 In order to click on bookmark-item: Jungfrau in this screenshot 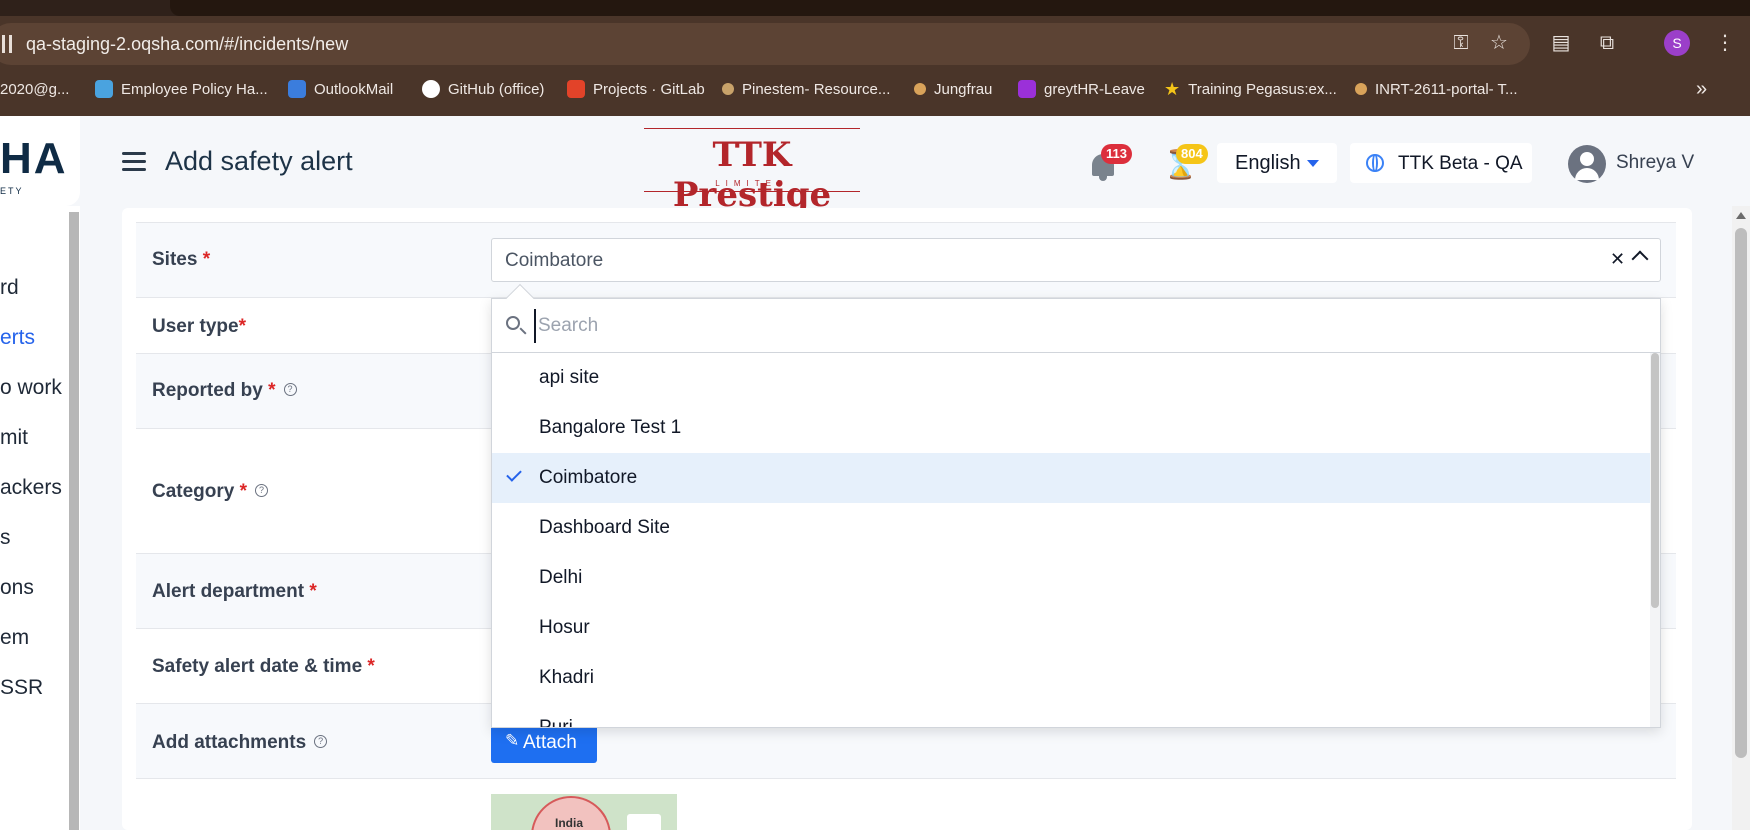, I will do `click(953, 89)`.